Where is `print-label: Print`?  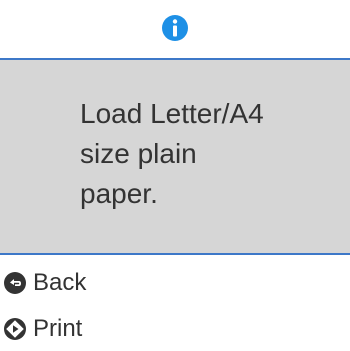 print-label: Print is located at coordinates (58, 328).